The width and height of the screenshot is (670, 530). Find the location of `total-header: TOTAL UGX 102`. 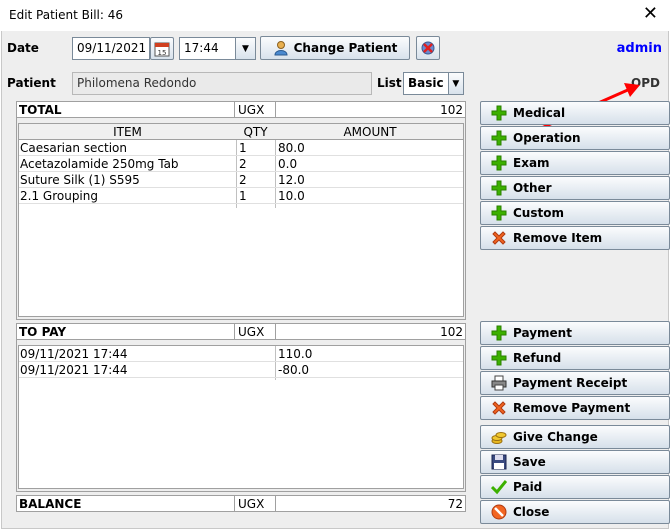

total-header: TOTAL UGX 102 is located at coordinates (241, 110).